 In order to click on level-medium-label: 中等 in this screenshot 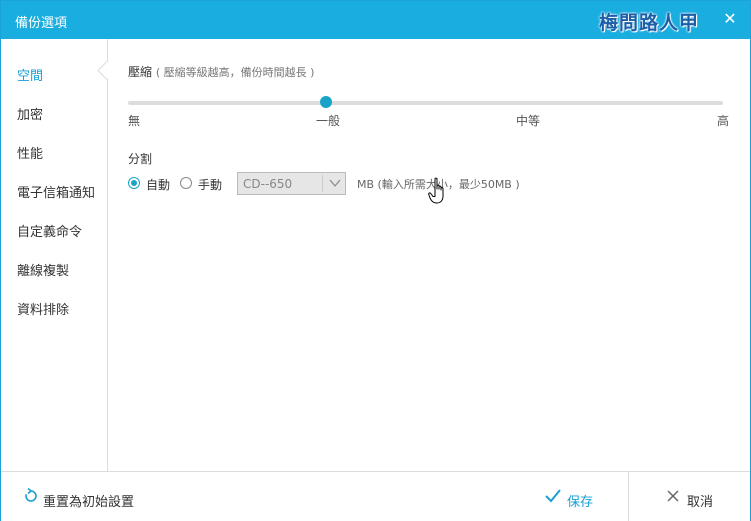, I will do `click(528, 121)`.